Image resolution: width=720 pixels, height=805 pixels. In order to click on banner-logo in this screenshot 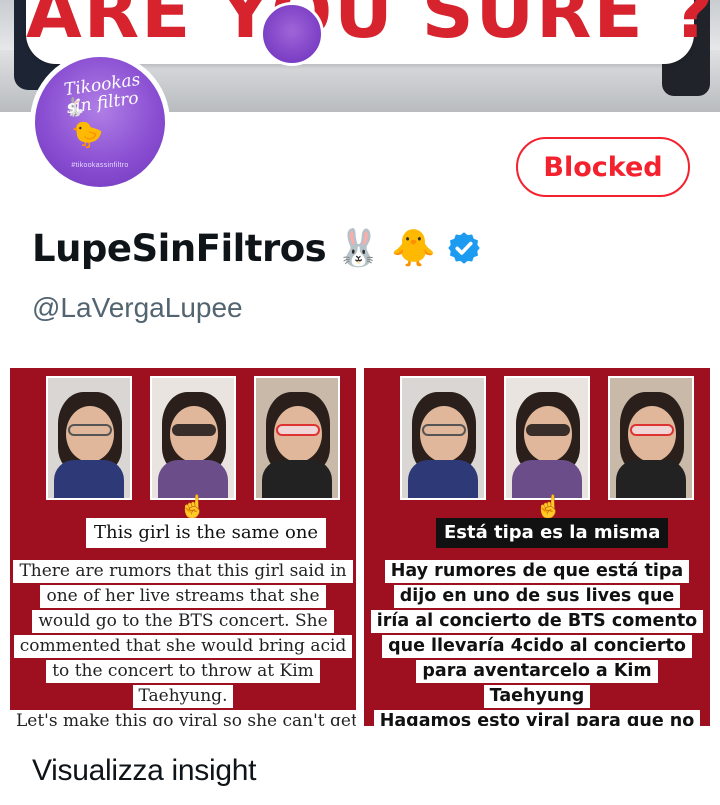, I will do `click(292, 34)`.